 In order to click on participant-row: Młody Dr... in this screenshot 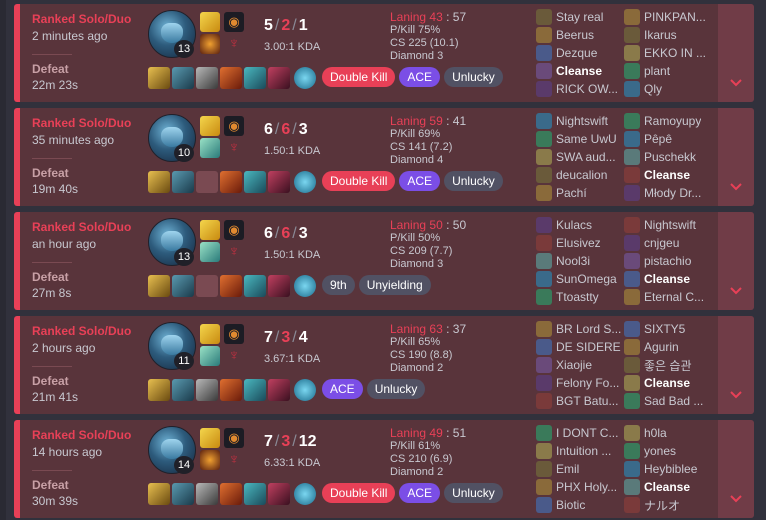, I will do `click(670, 193)`.